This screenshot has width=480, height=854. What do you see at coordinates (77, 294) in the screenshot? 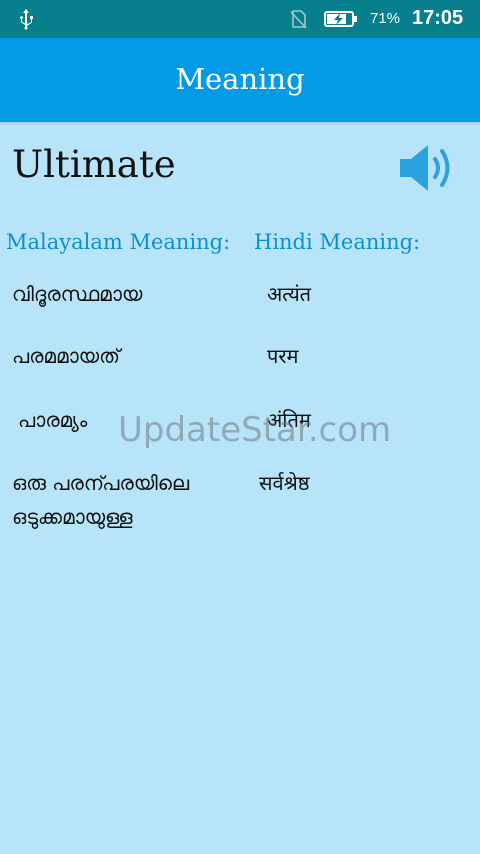
I see `malayalam-meaning-1: വിദൂരസ്ഥമായ` at bounding box center [77, 294].